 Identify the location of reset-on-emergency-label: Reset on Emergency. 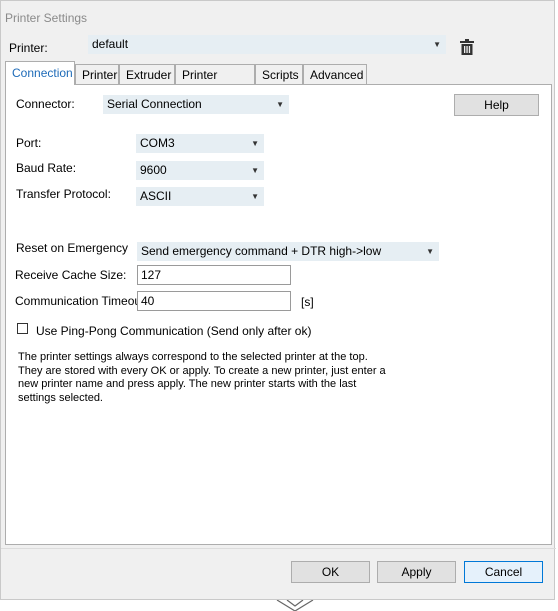
(72, 248).